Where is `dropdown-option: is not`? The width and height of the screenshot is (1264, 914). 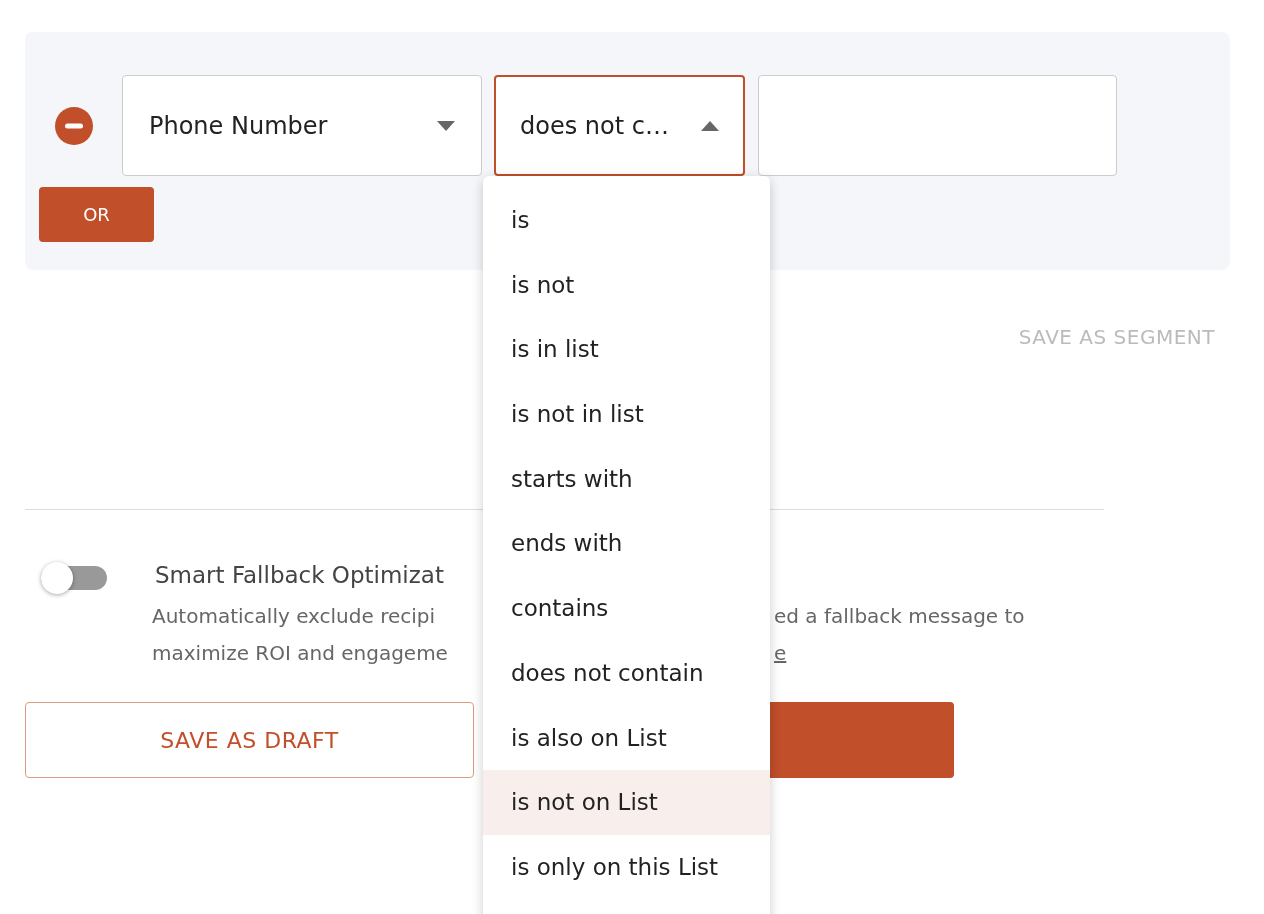
dropdown-option: is not is located at coordinates (626, 285).